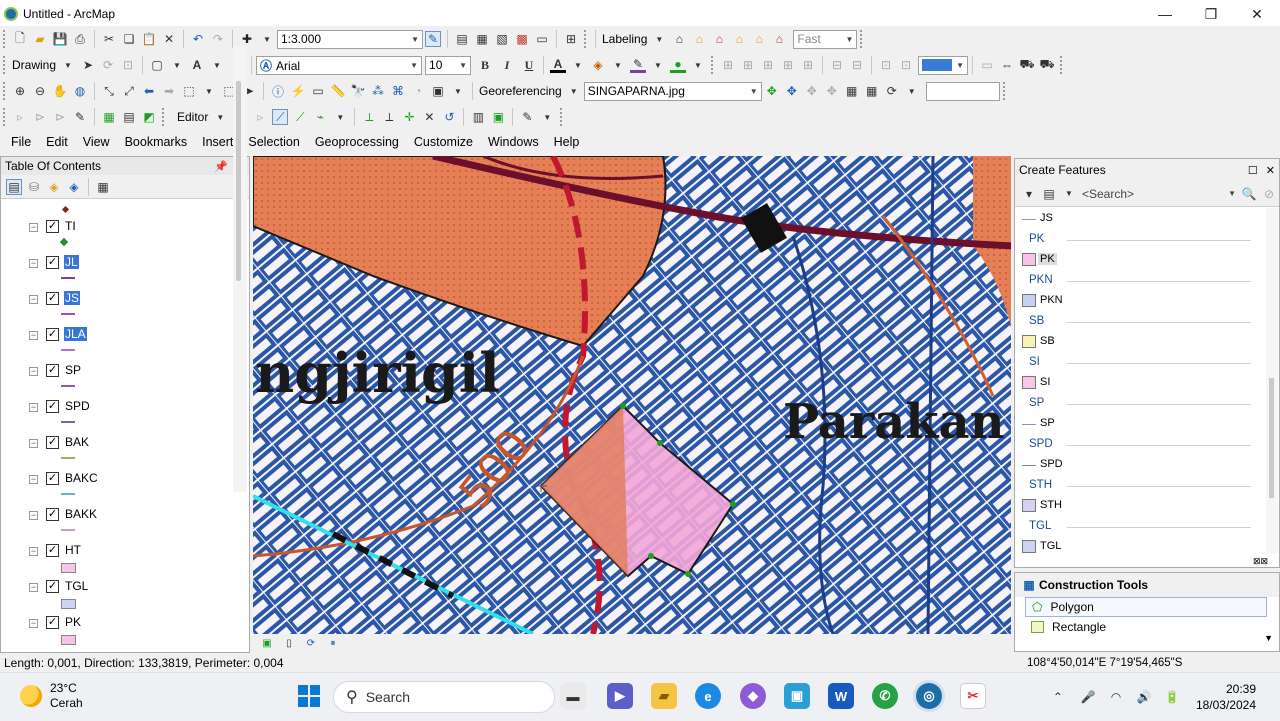 The width and height of the screenshot is (1280, 721). Describe the element at coordinates (699, 39) in the screenshot. I see `label-priority-icon: ⌂` at that location.